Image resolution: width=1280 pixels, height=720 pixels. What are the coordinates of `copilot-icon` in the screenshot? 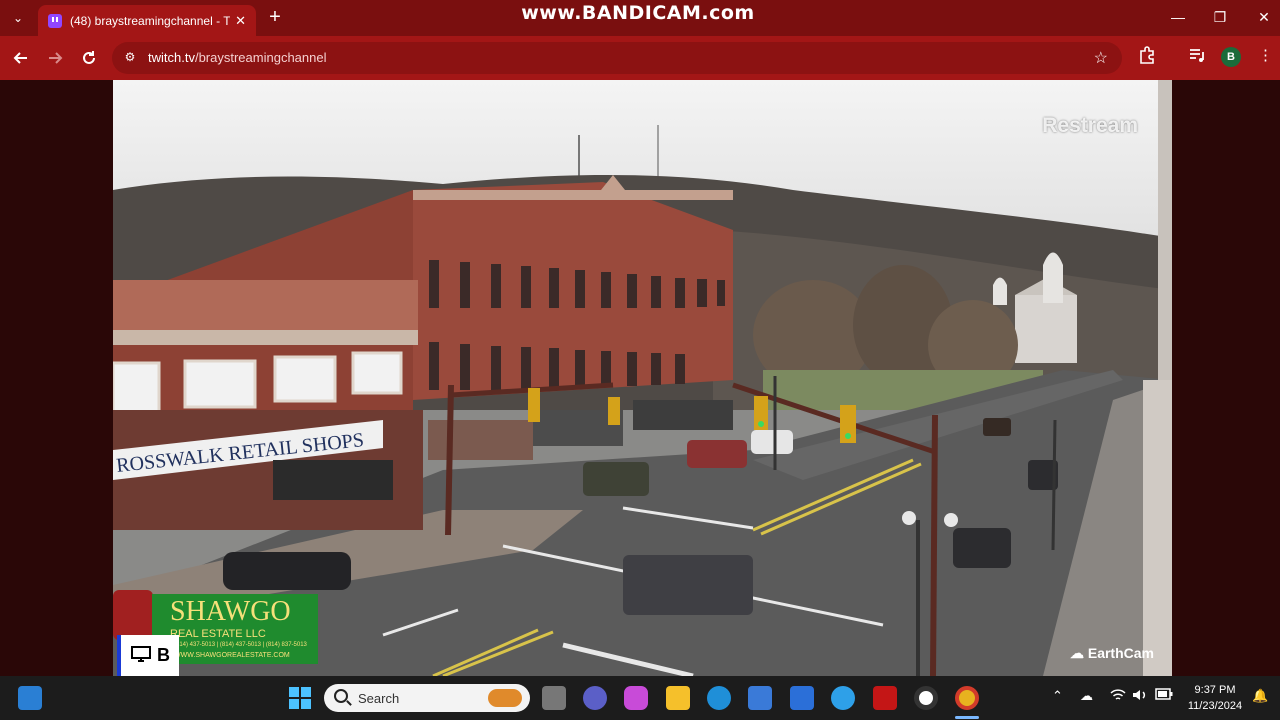 It's located at (636, 698).